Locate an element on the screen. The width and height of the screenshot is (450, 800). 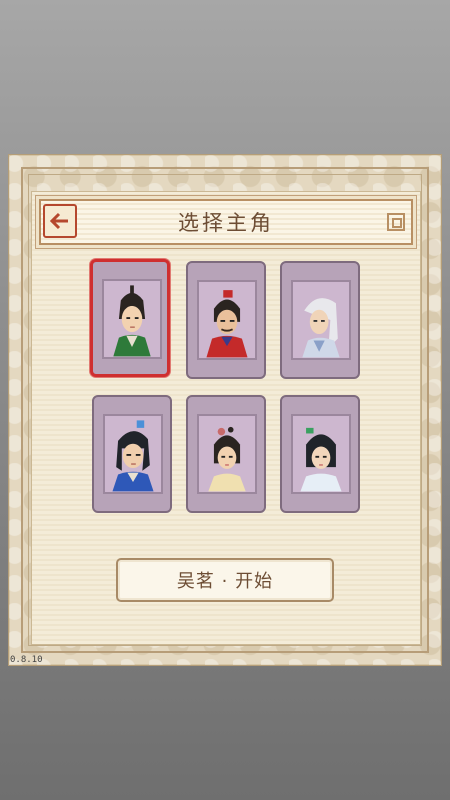
lady-portrait-icon is located at coordinates (321, 454).